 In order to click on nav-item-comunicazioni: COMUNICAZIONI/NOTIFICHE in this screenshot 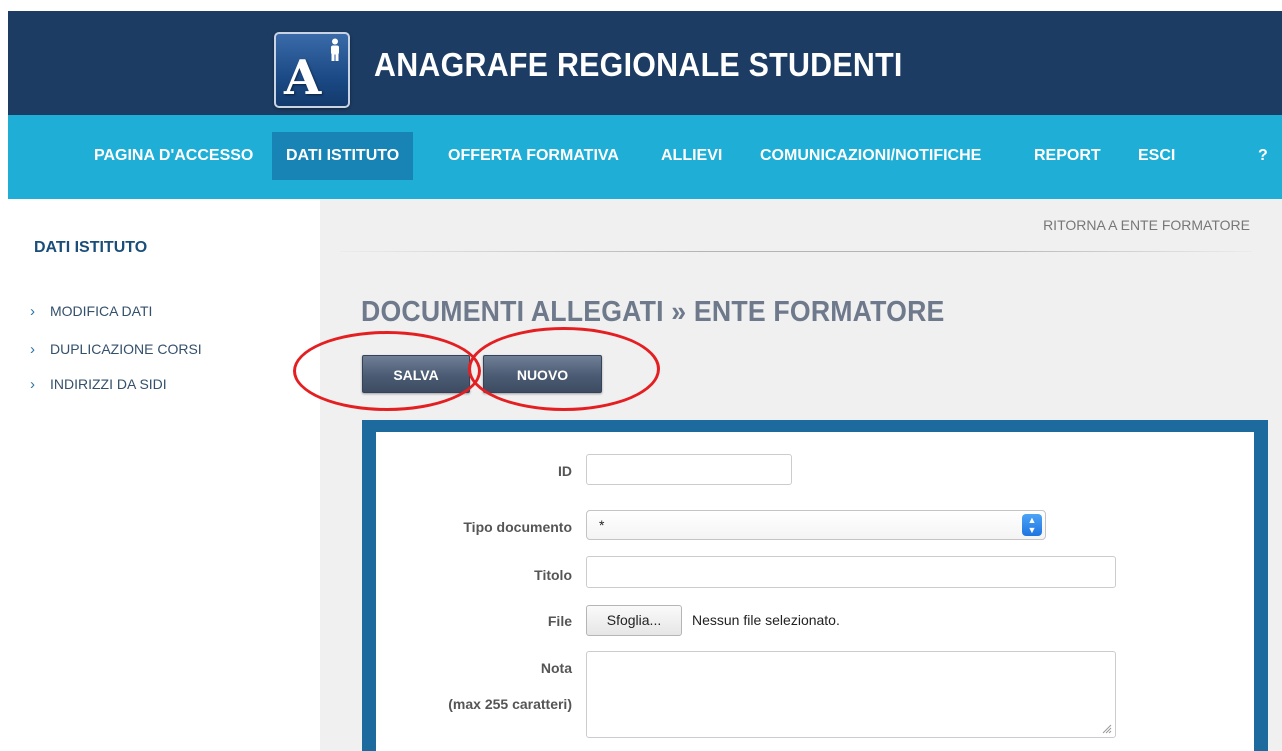, I will do `click(870, 156)`.